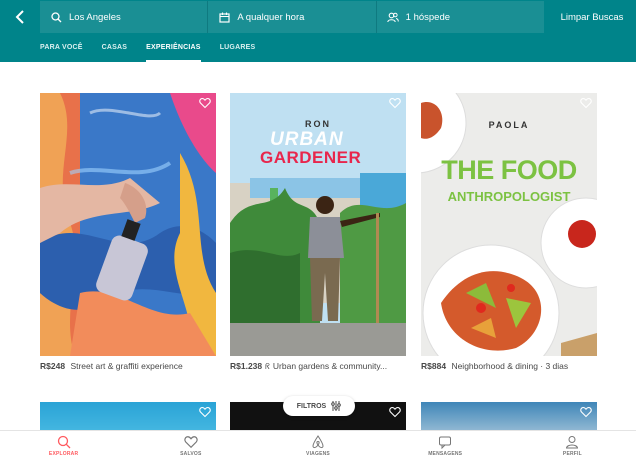 Image resolution: width=636 pixels, height=461 pixels. I want to click on back-button, so click(20, 17).